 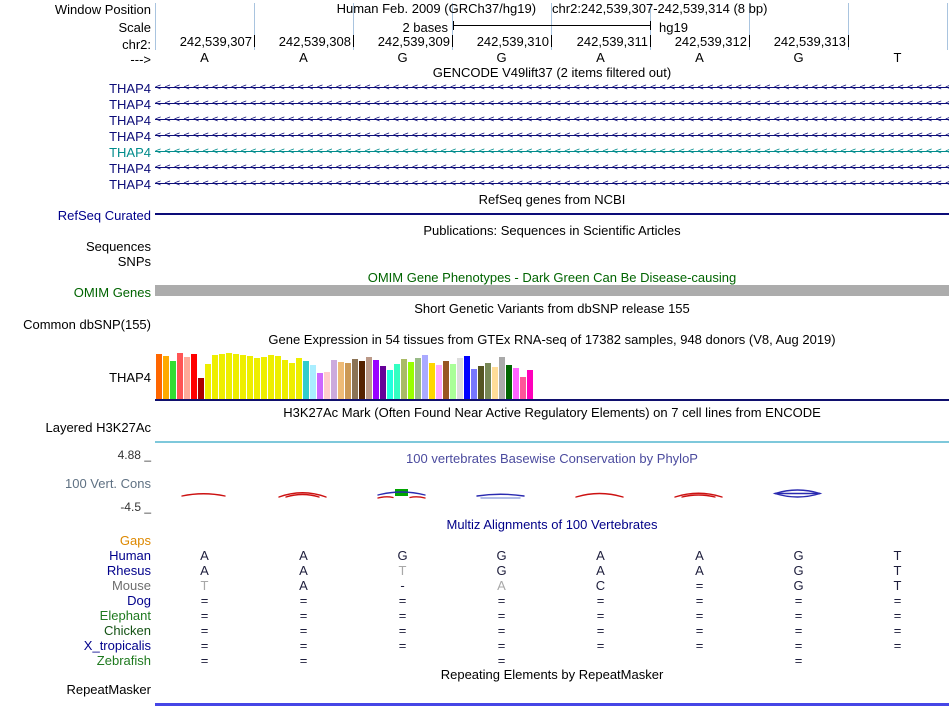 I want to click on alignment-base: -, so click(x=402, y=585).